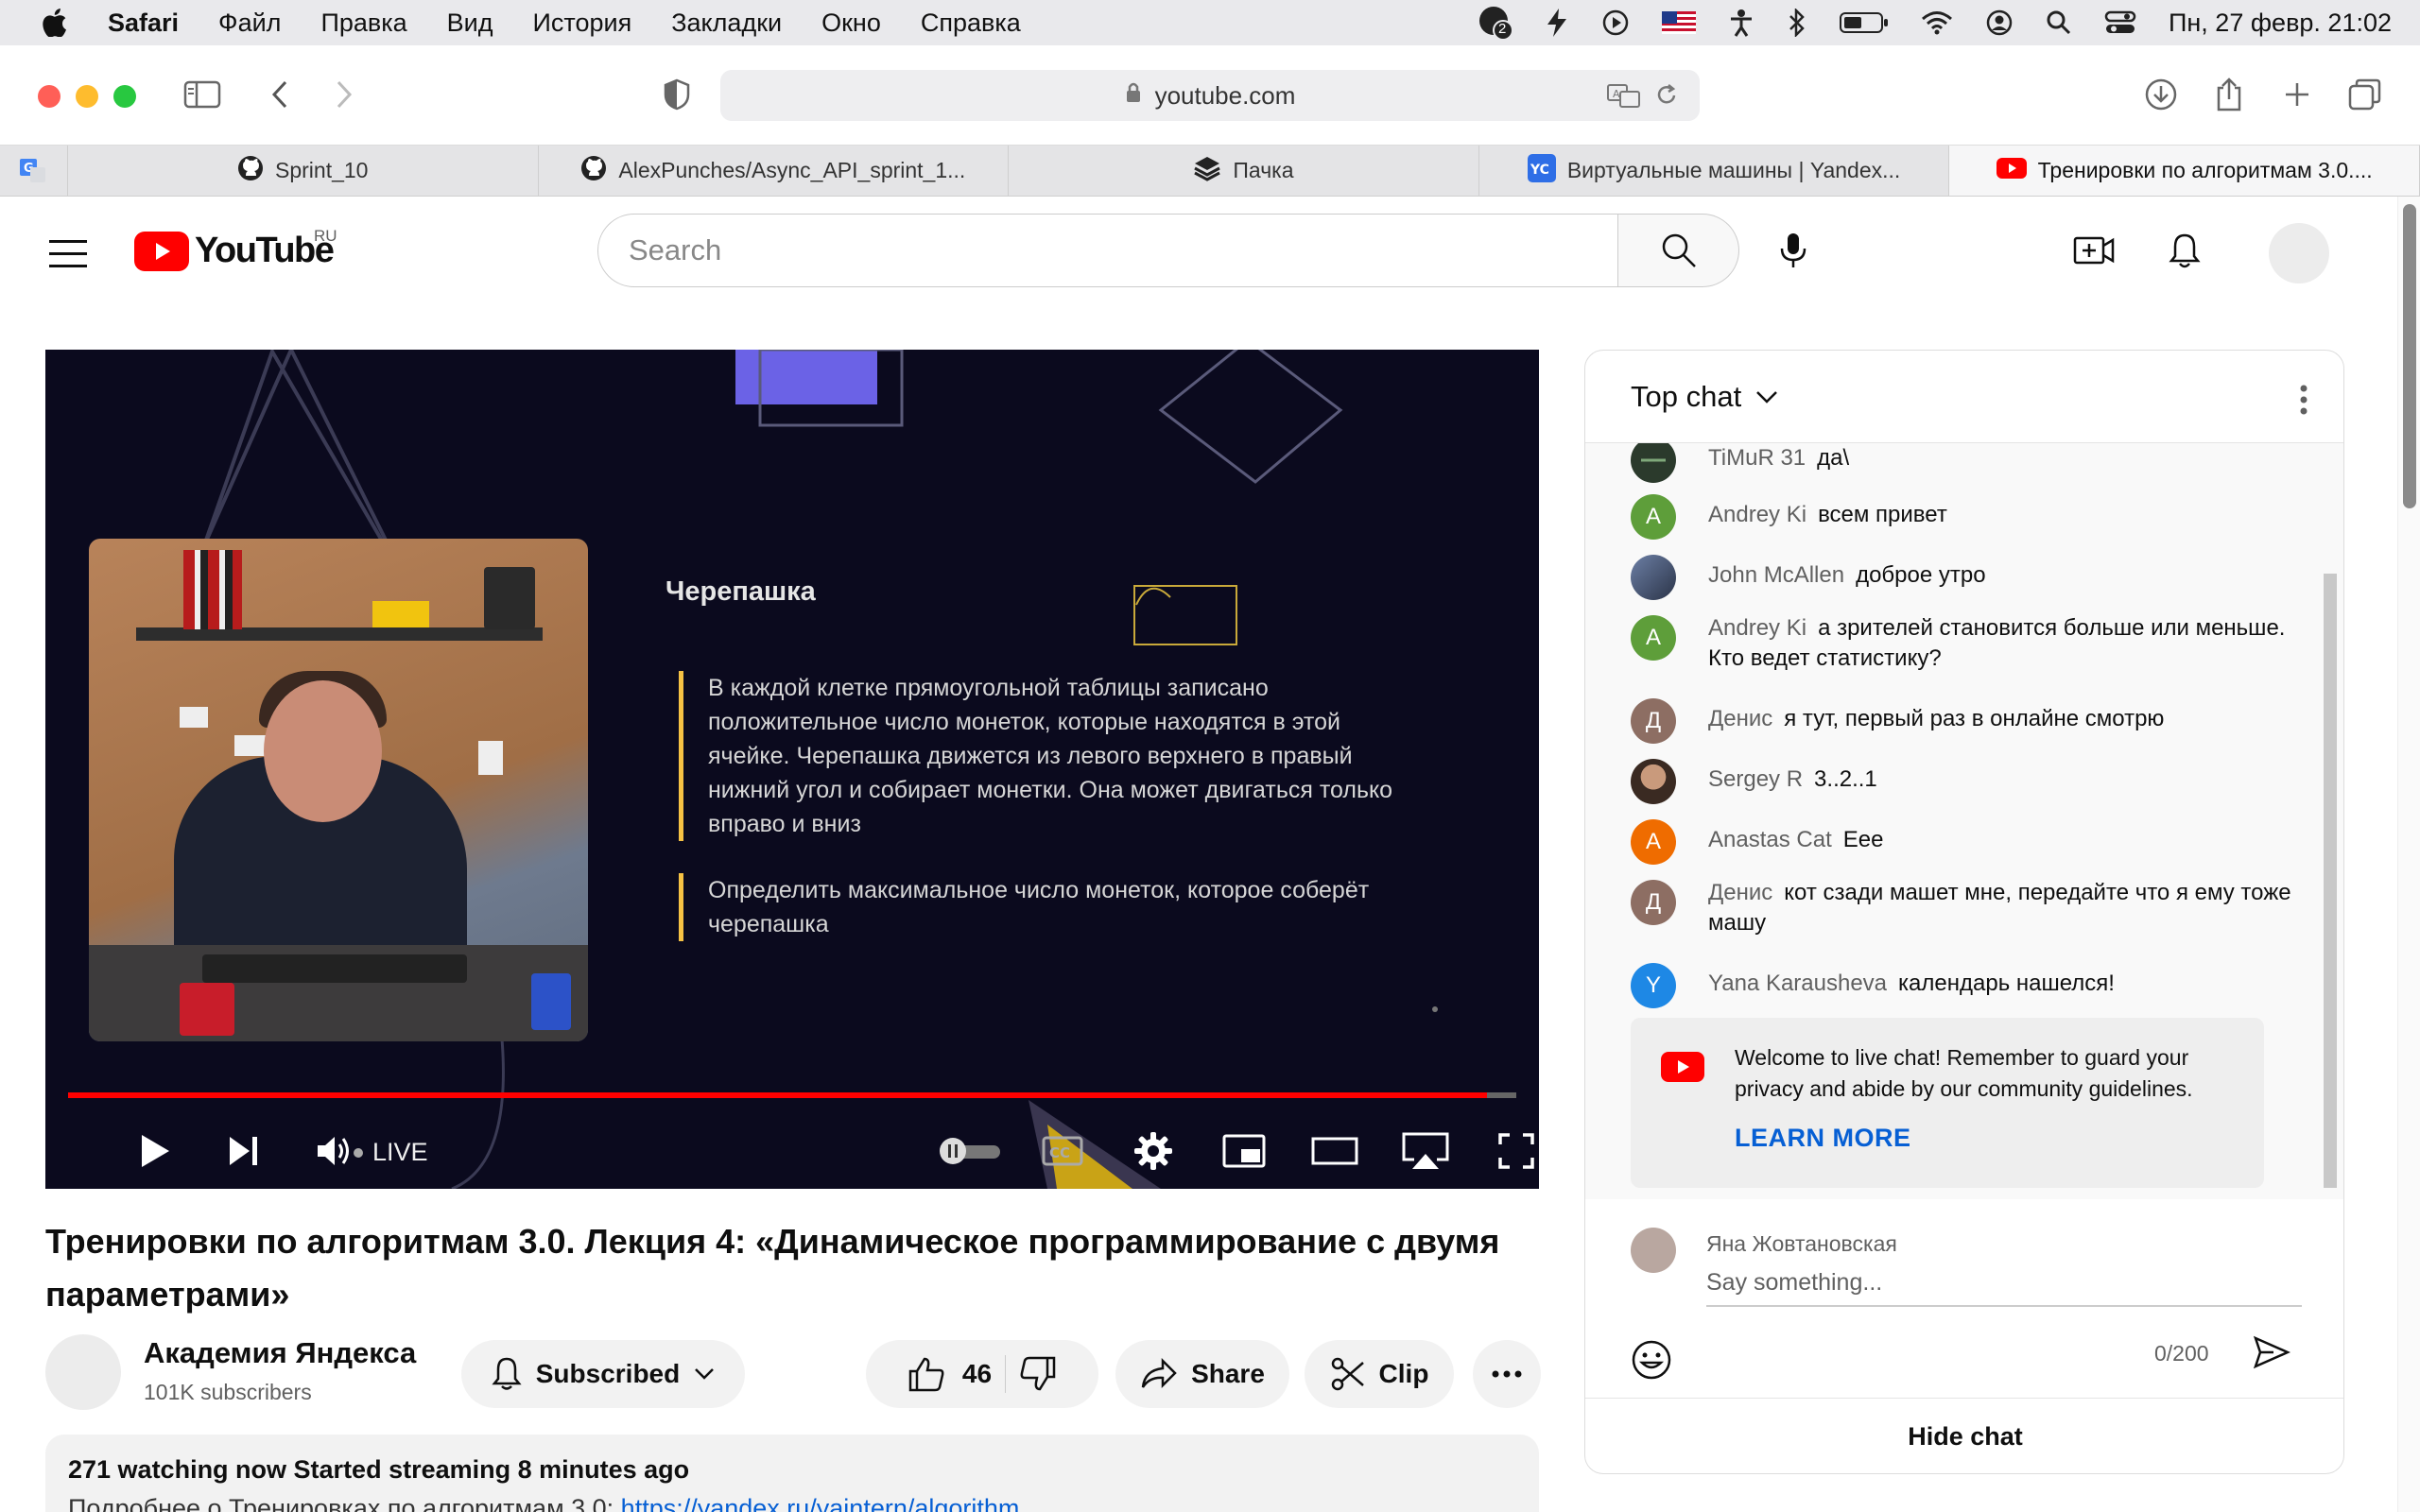 Image resolution: width=2420 pixels, height=1512 pixels. I want to click on chat-author: Anastas Cat, so click(1770, 839).